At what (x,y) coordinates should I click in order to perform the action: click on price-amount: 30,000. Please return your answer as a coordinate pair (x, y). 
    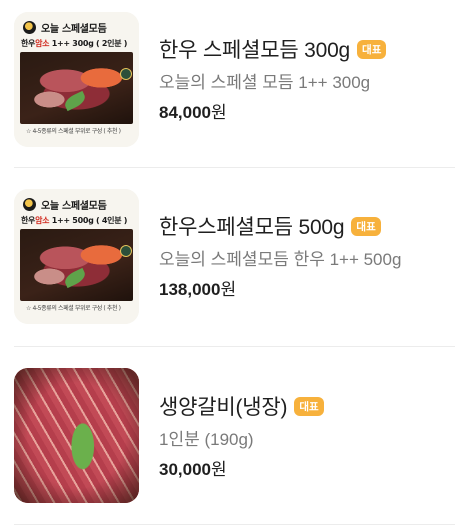
    Looking at the image, I should click on (185, 469).